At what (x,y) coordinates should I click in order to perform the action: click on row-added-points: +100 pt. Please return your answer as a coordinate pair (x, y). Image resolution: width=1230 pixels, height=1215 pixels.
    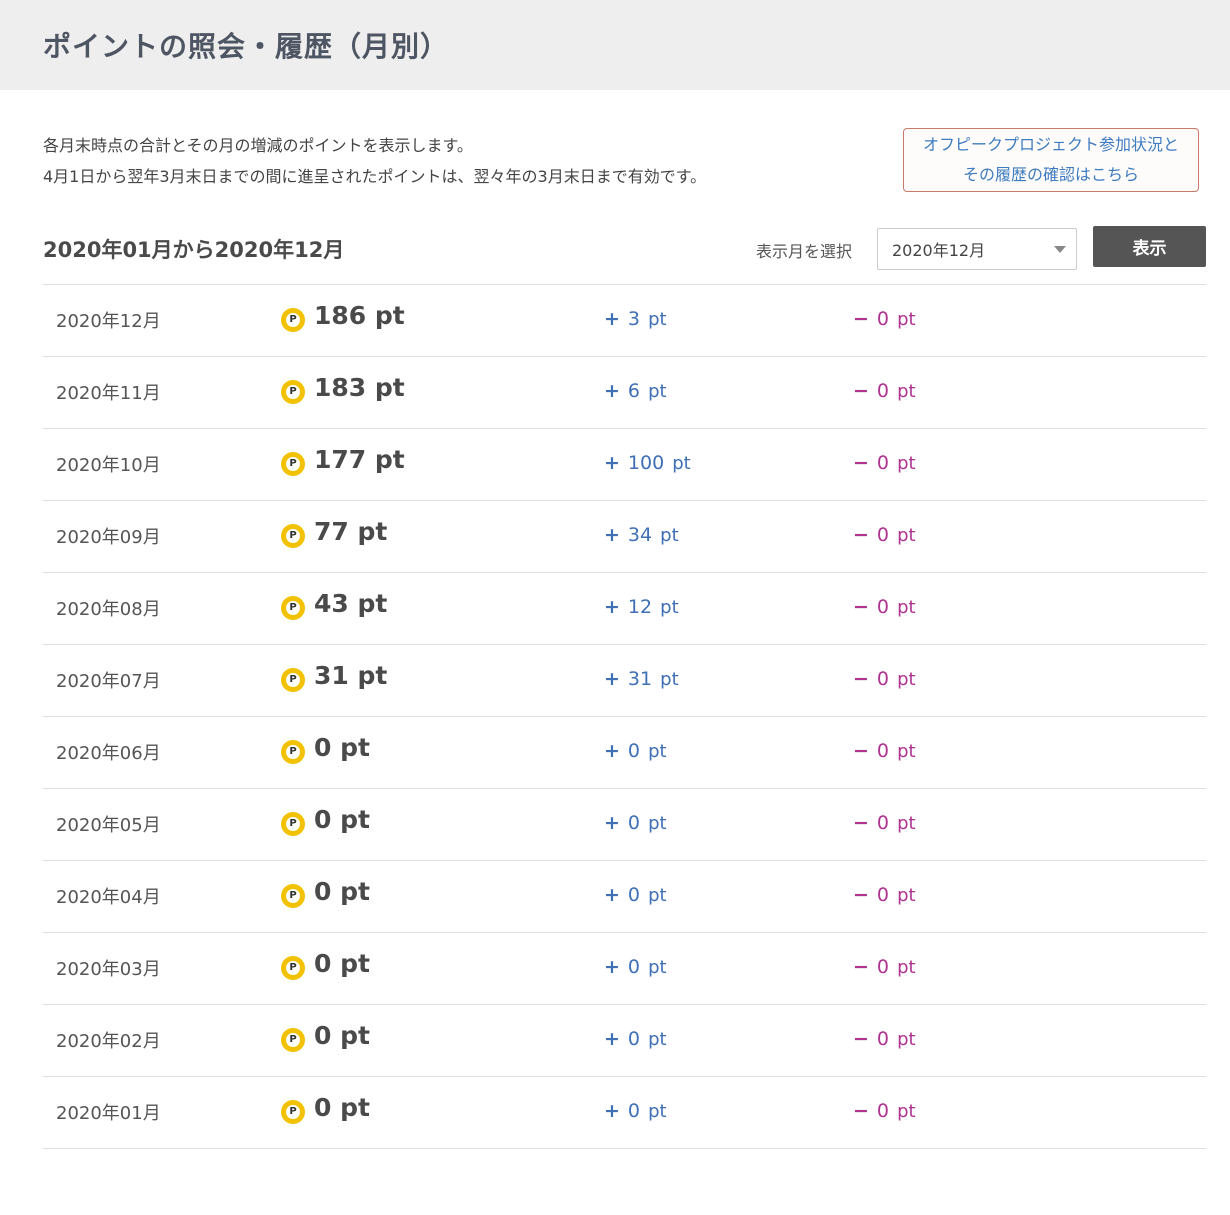
    Looking at the image, I should click on (647, 463).